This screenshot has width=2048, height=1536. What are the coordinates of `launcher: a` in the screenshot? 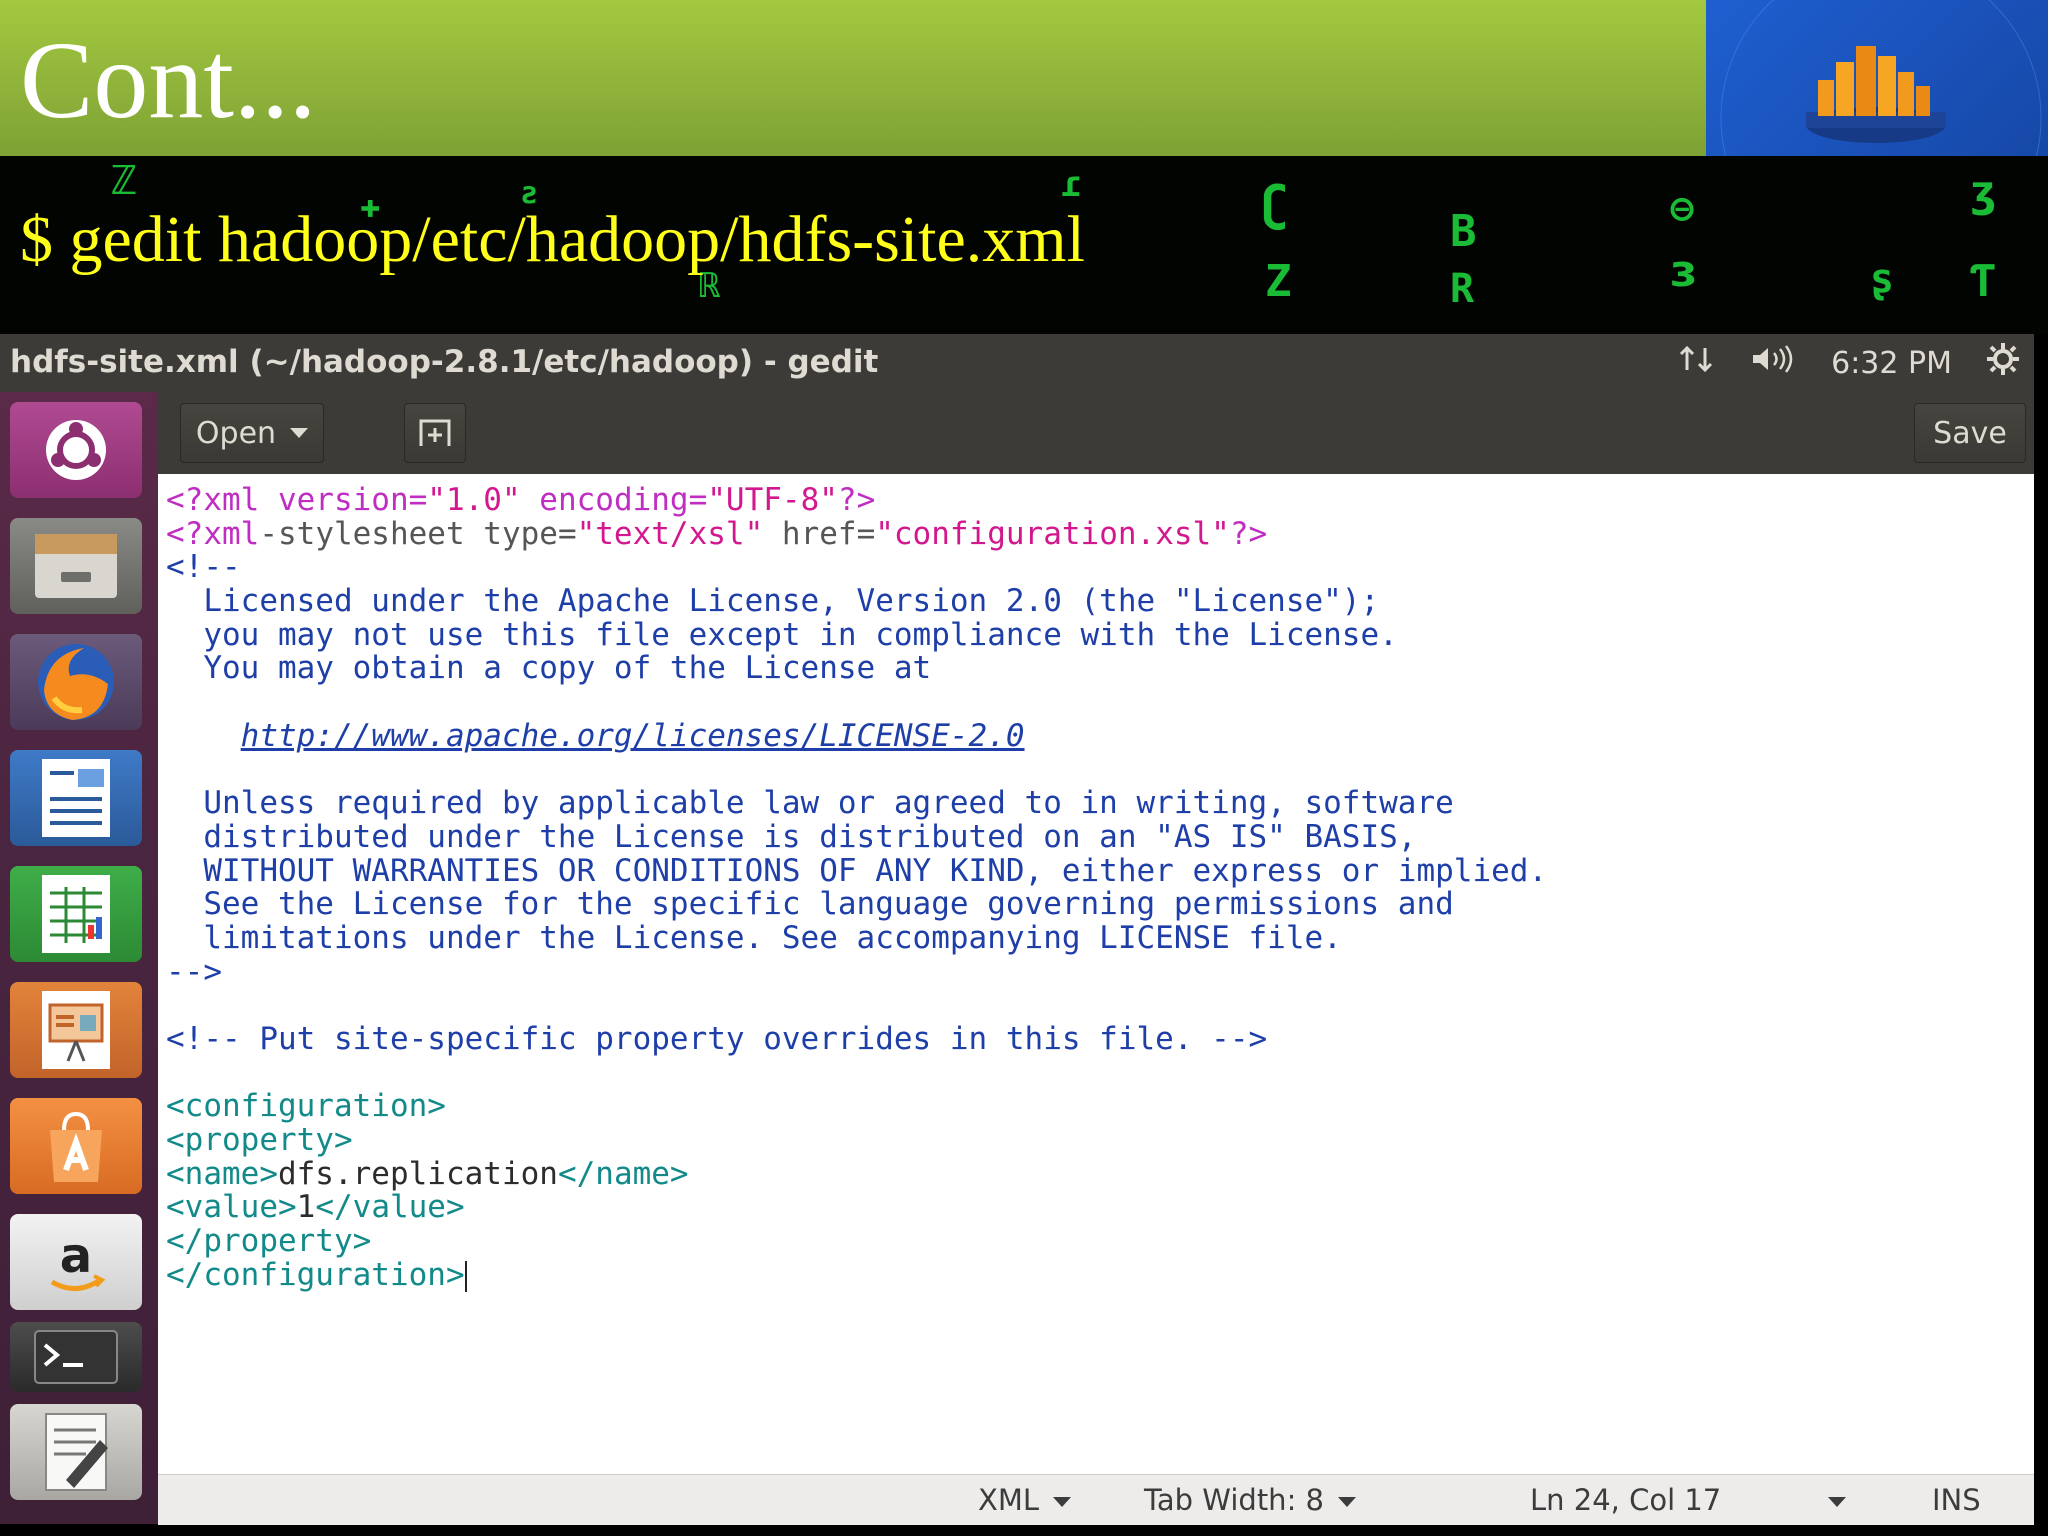 It's located at (79, 958).